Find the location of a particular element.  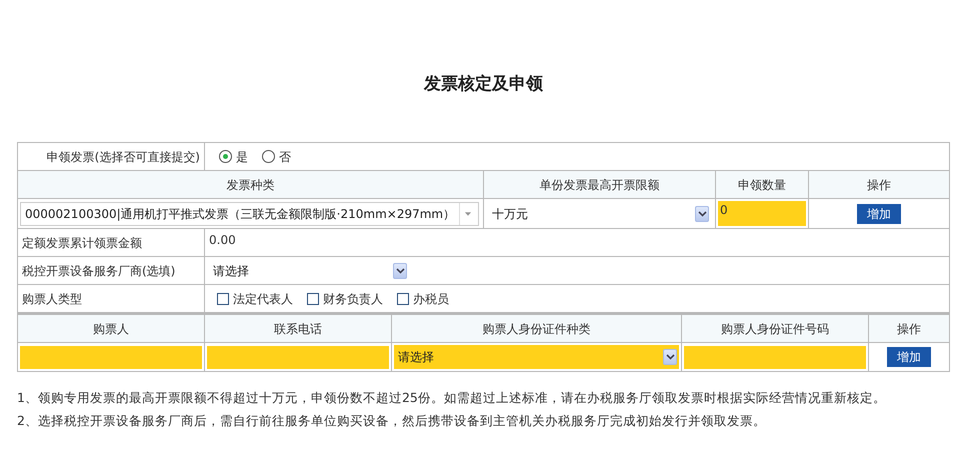

radio-label: 否 is located at coordinates (285, 157).